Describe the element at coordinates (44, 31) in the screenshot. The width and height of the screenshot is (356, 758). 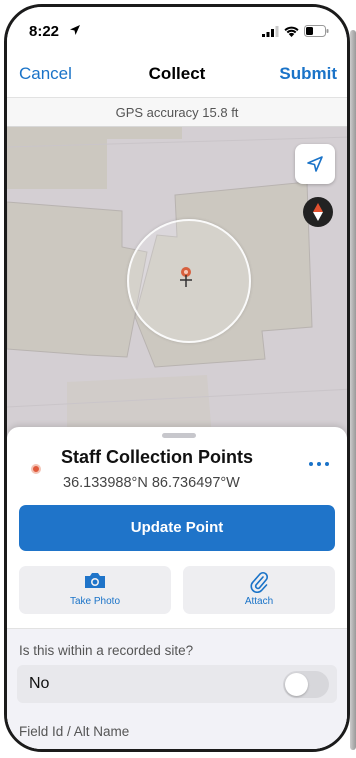
I see `status-time: 8:22` at that location.